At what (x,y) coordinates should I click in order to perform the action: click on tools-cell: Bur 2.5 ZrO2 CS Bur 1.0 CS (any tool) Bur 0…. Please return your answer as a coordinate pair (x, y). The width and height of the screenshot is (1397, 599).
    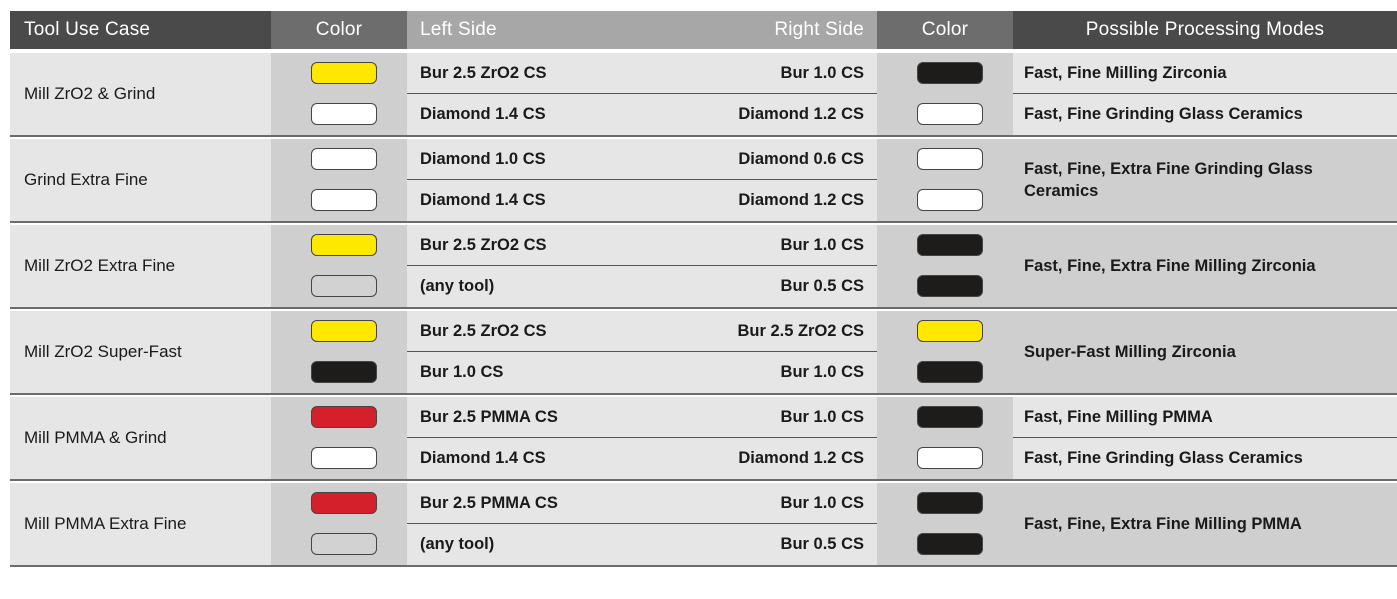
    Looking at the image, I should click on (642, 266).